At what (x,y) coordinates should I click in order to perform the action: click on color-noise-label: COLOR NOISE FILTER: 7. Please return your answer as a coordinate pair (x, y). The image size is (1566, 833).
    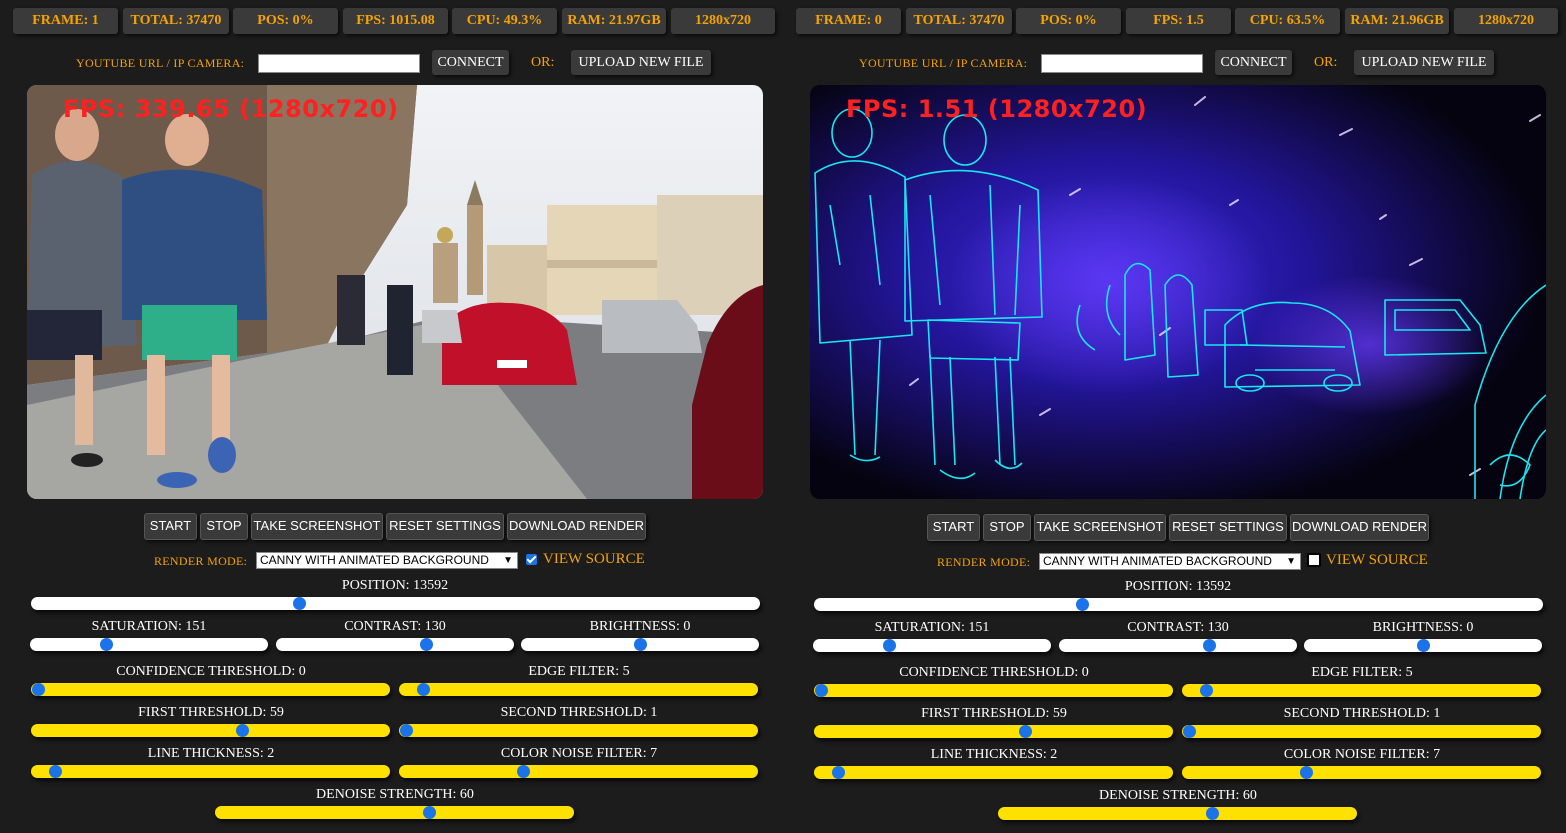
    Looking at the image, I should click on (579, 753).